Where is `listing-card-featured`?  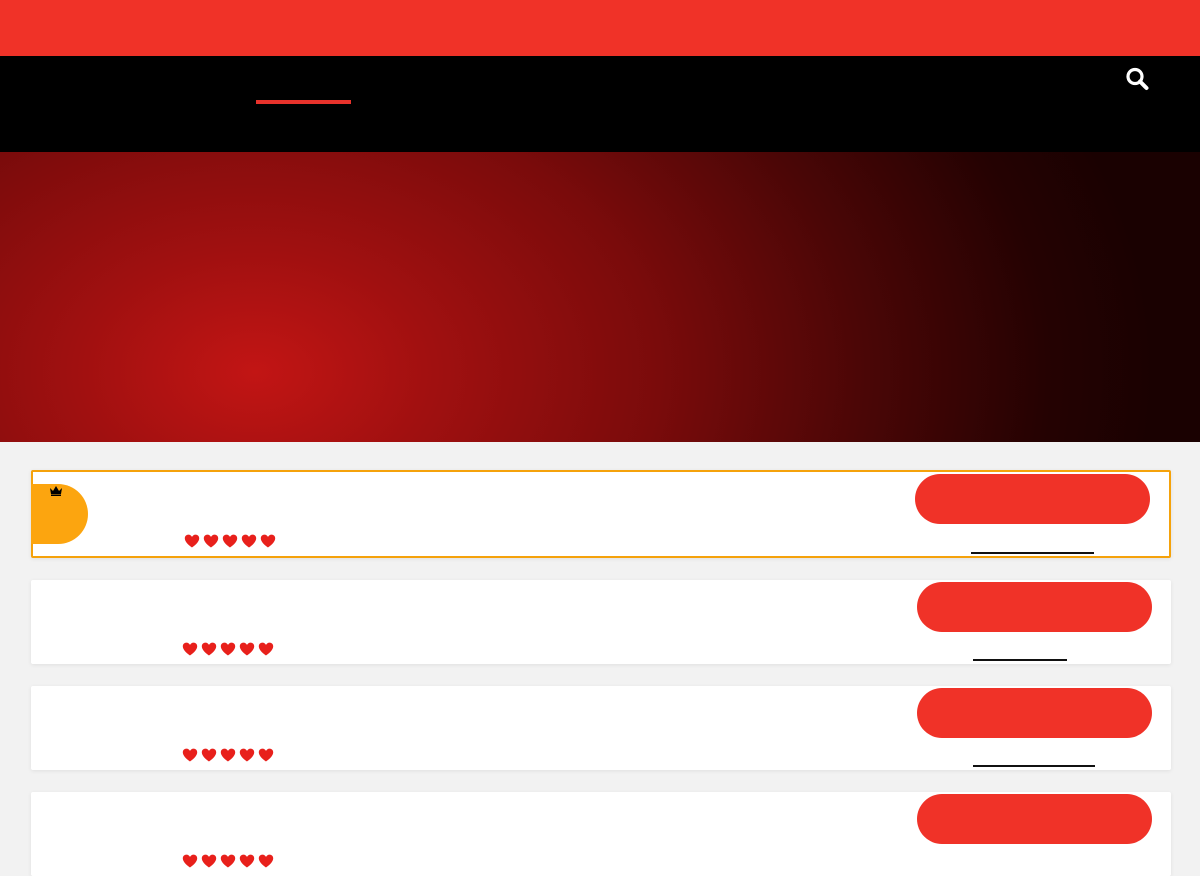
listing-card-featured is located at coordinates (601, 514).